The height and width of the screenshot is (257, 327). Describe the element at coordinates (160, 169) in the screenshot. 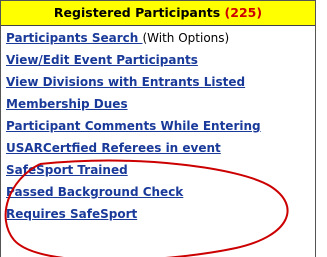

I see `menu-item-safesport-trained: SafeSport Trained` at that location.